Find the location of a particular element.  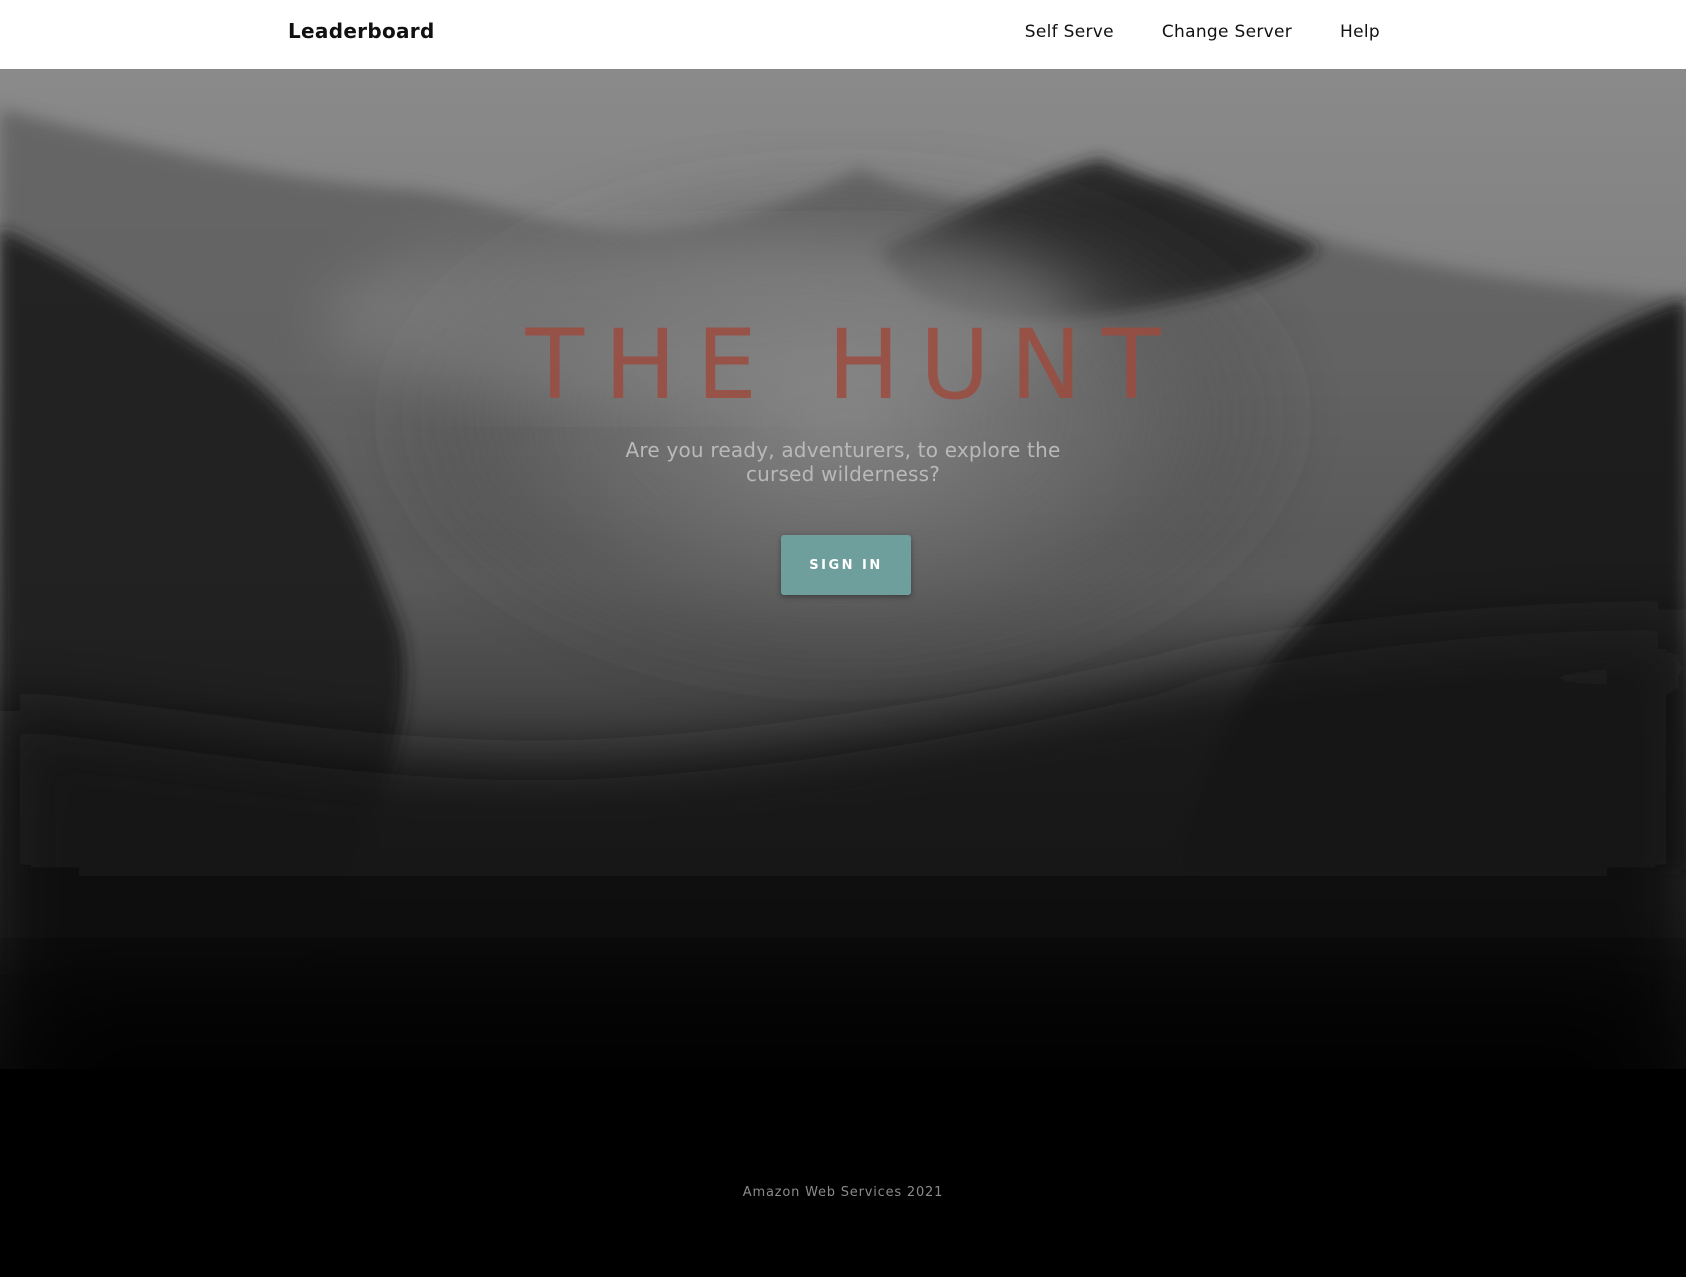

nav-help-link: Help is located at coordinates (1360, 32).